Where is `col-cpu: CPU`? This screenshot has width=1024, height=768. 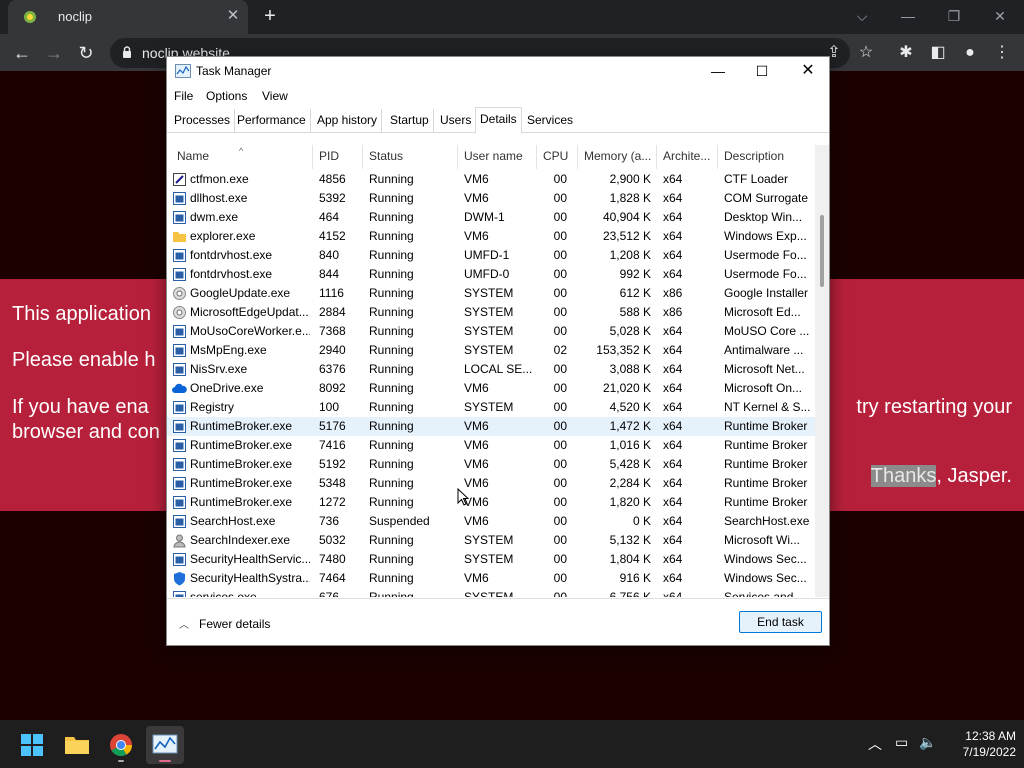 col-cpu: CPU is located at coordinates (557, 157).